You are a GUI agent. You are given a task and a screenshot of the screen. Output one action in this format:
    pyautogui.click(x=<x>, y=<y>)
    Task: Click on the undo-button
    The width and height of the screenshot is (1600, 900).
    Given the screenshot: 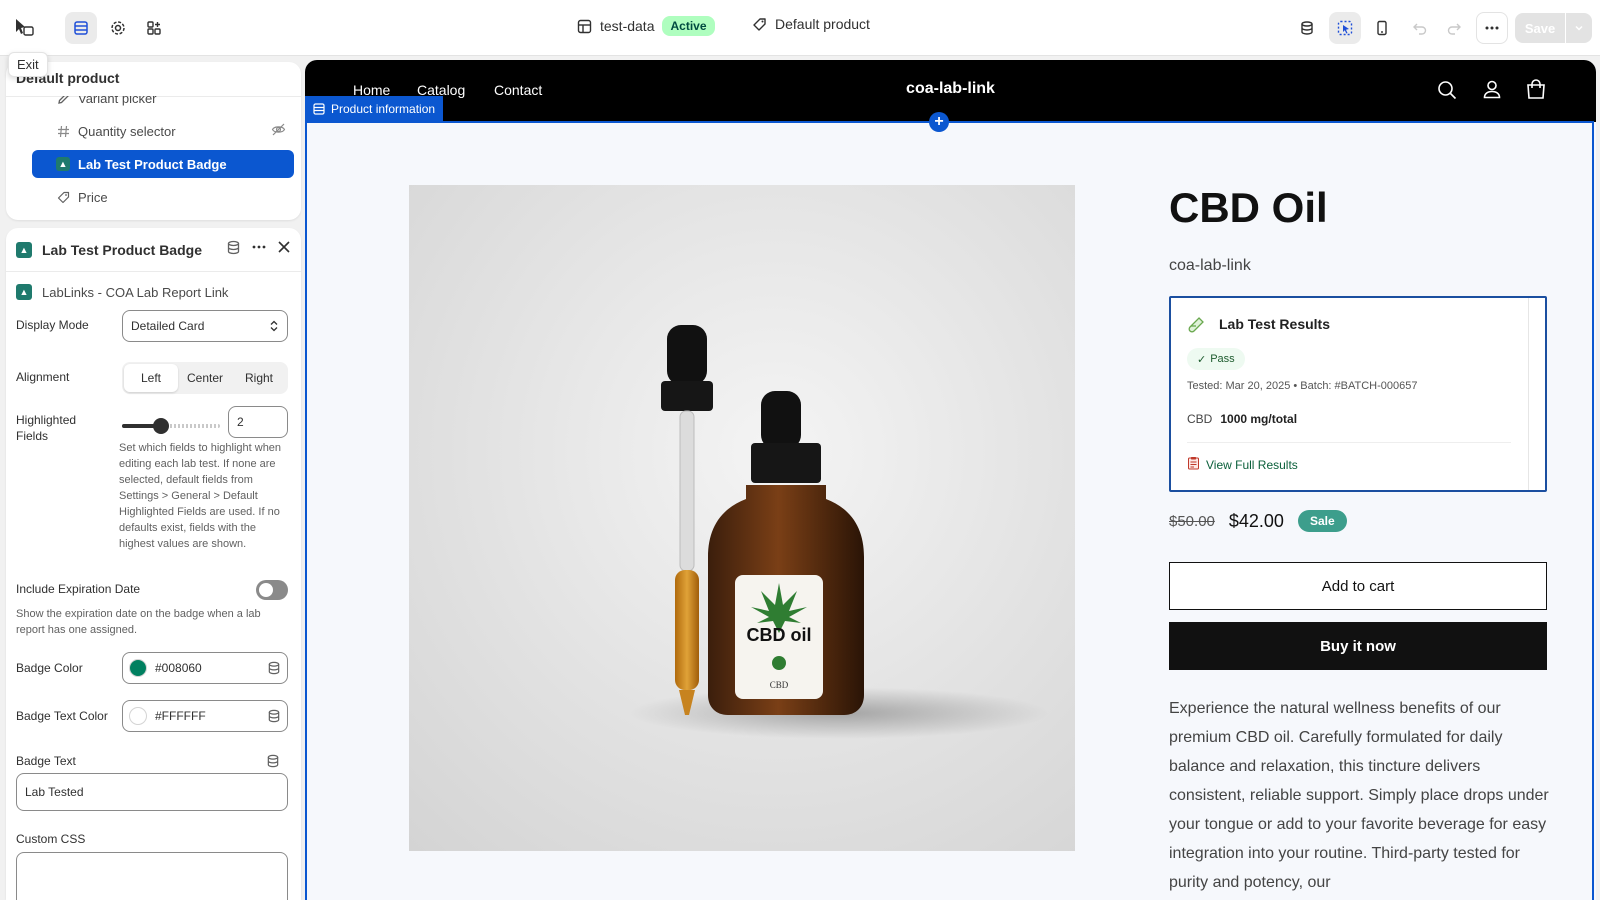 What is the action you would take?
    pyautogui.click(x=1420, y=28)
    